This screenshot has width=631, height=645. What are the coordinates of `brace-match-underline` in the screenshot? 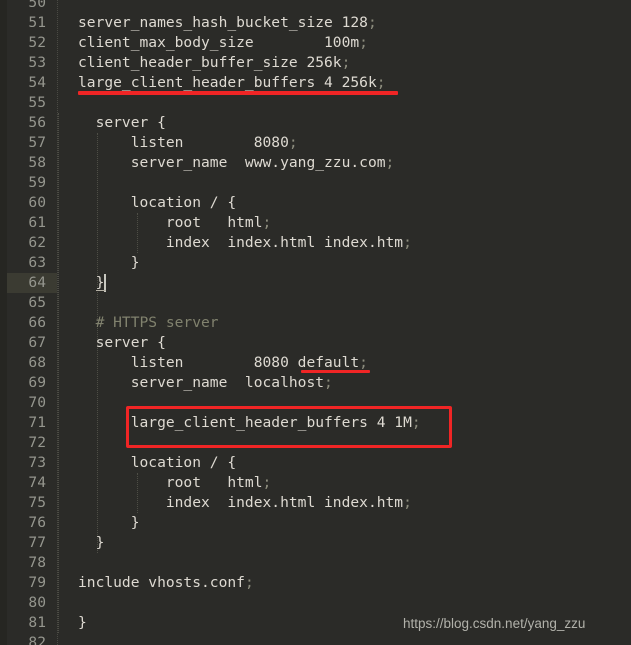 It's located at (101, 290).